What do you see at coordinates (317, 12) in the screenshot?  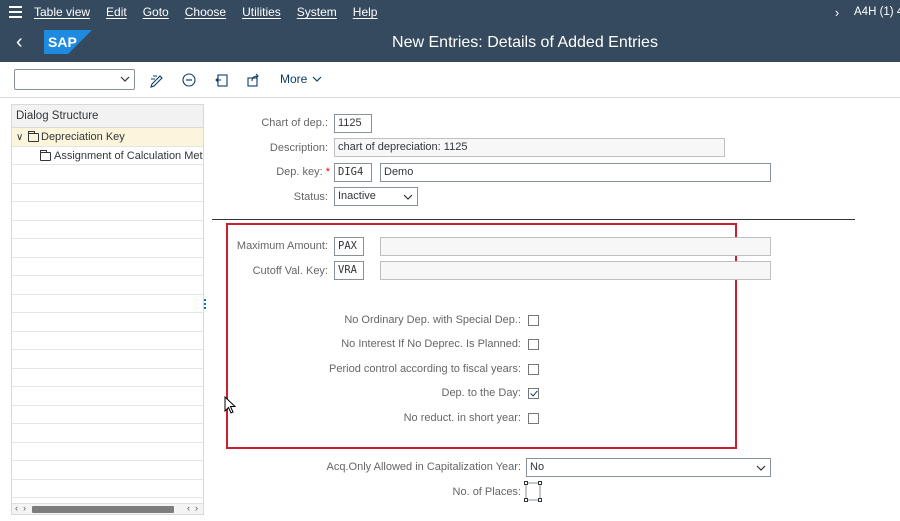 I see `menu-system: System` at bounding box center [317, 12].